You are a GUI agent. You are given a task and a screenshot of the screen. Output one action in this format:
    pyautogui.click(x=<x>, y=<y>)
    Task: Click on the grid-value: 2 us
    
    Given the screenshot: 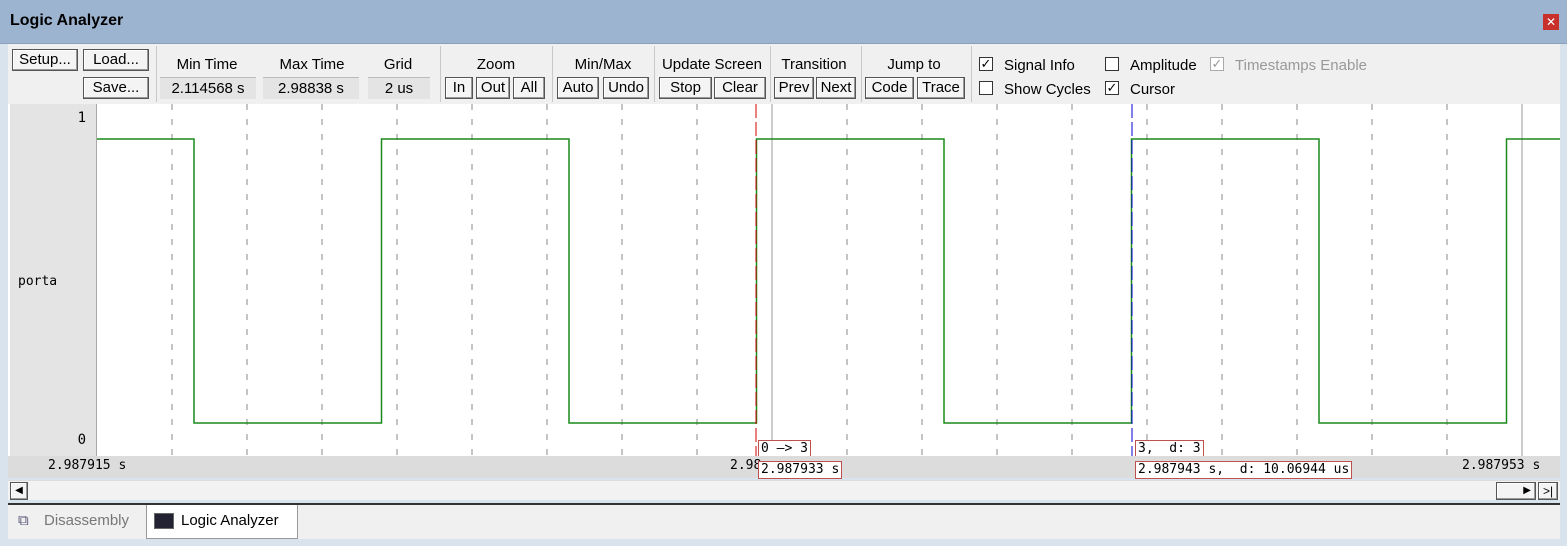 What is the action you would take?
    pyautogui.click(x=399, y=88)
    